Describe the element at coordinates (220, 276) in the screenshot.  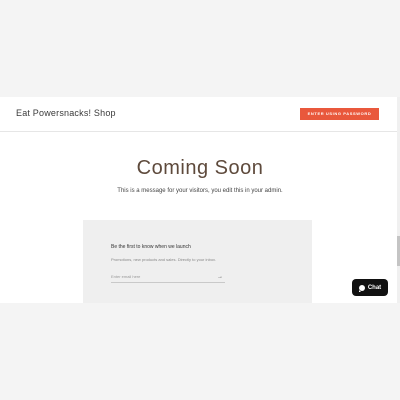
I see `arrow-right-icon: →` at that location.